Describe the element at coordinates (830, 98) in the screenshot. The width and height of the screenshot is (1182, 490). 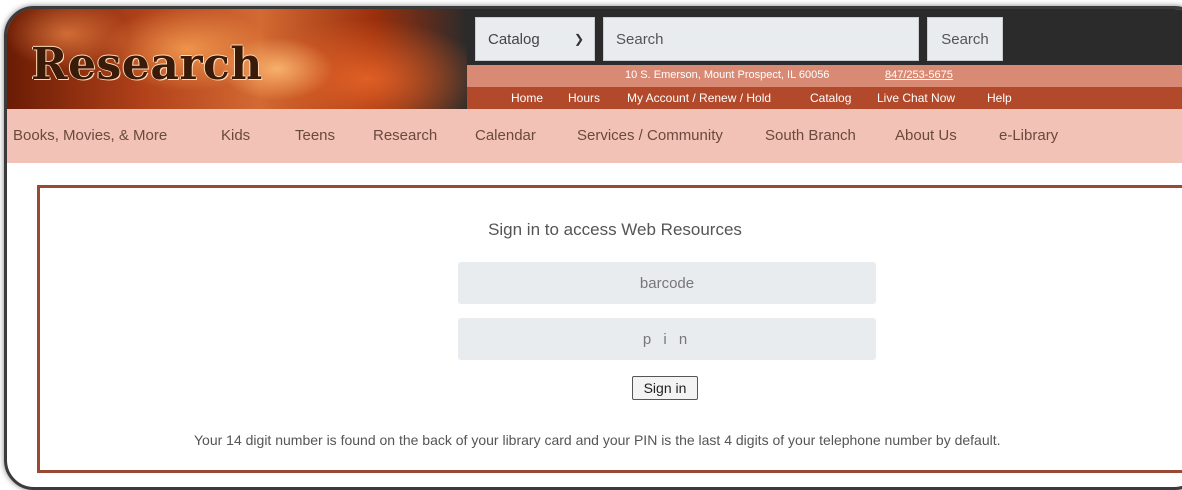
I see `utility-nav-catalog: Catalog` at that location.